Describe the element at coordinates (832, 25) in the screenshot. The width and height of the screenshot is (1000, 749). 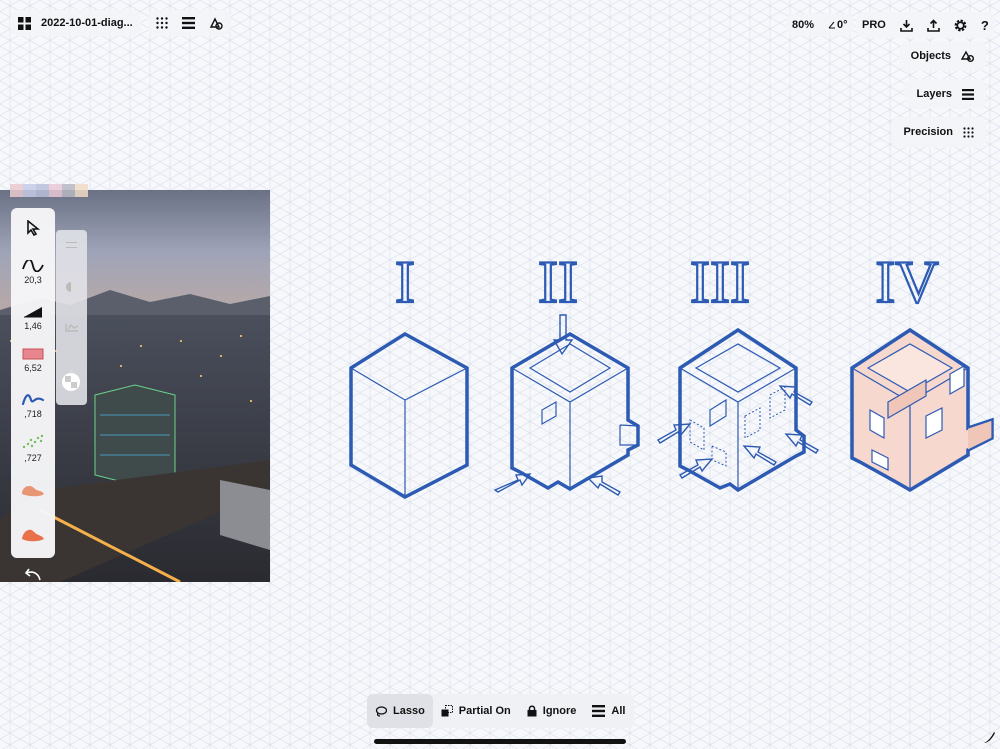
I see `angle-icon` at that location.